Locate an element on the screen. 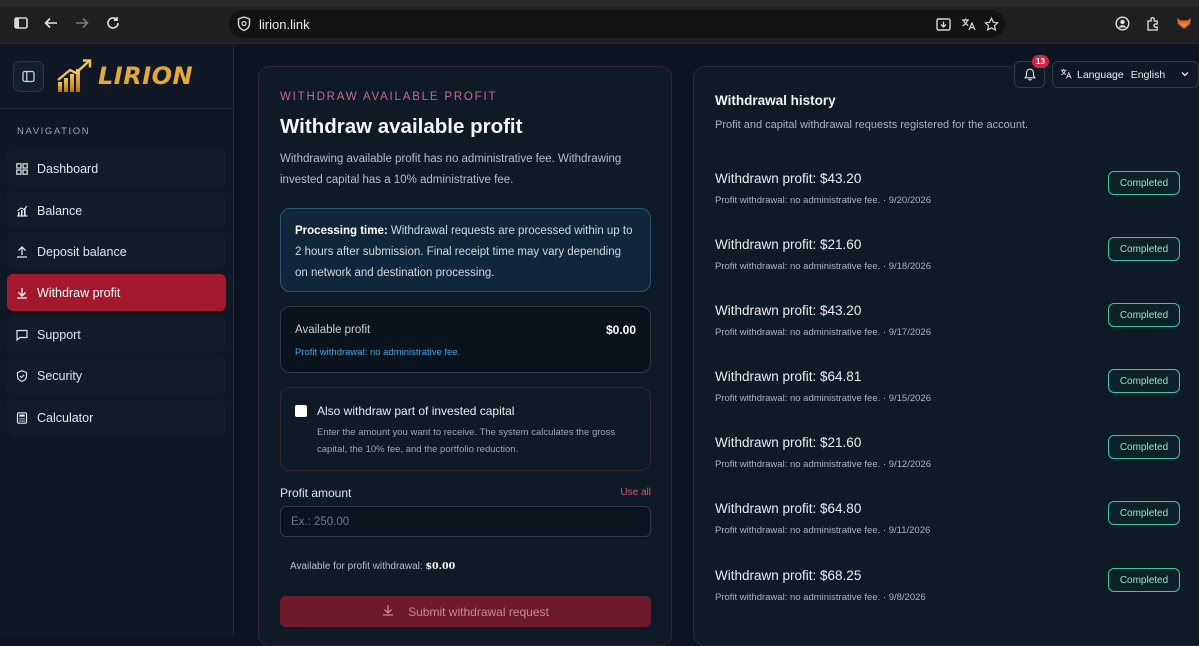  grid-icon is located at coordinates (22, 169).